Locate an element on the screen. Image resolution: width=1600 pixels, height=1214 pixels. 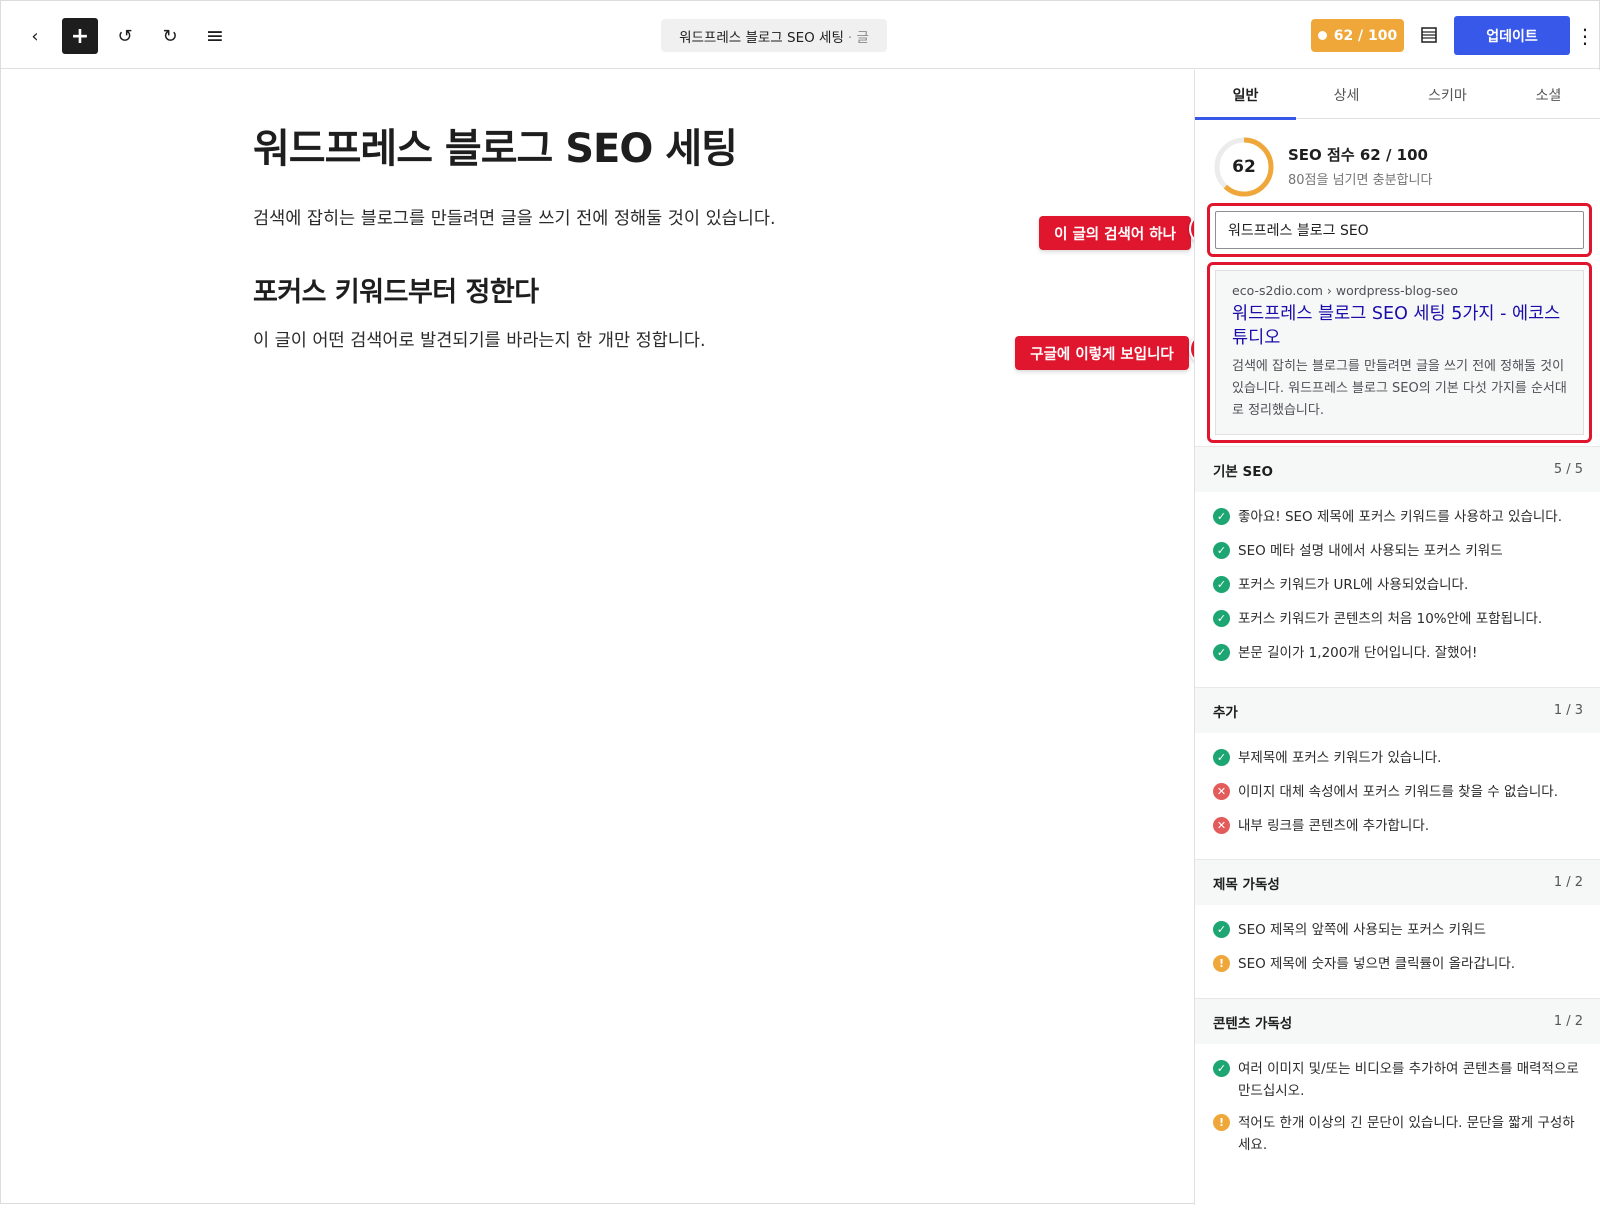
section-title: 기본 SEO is located at coordinates (1243, 471).